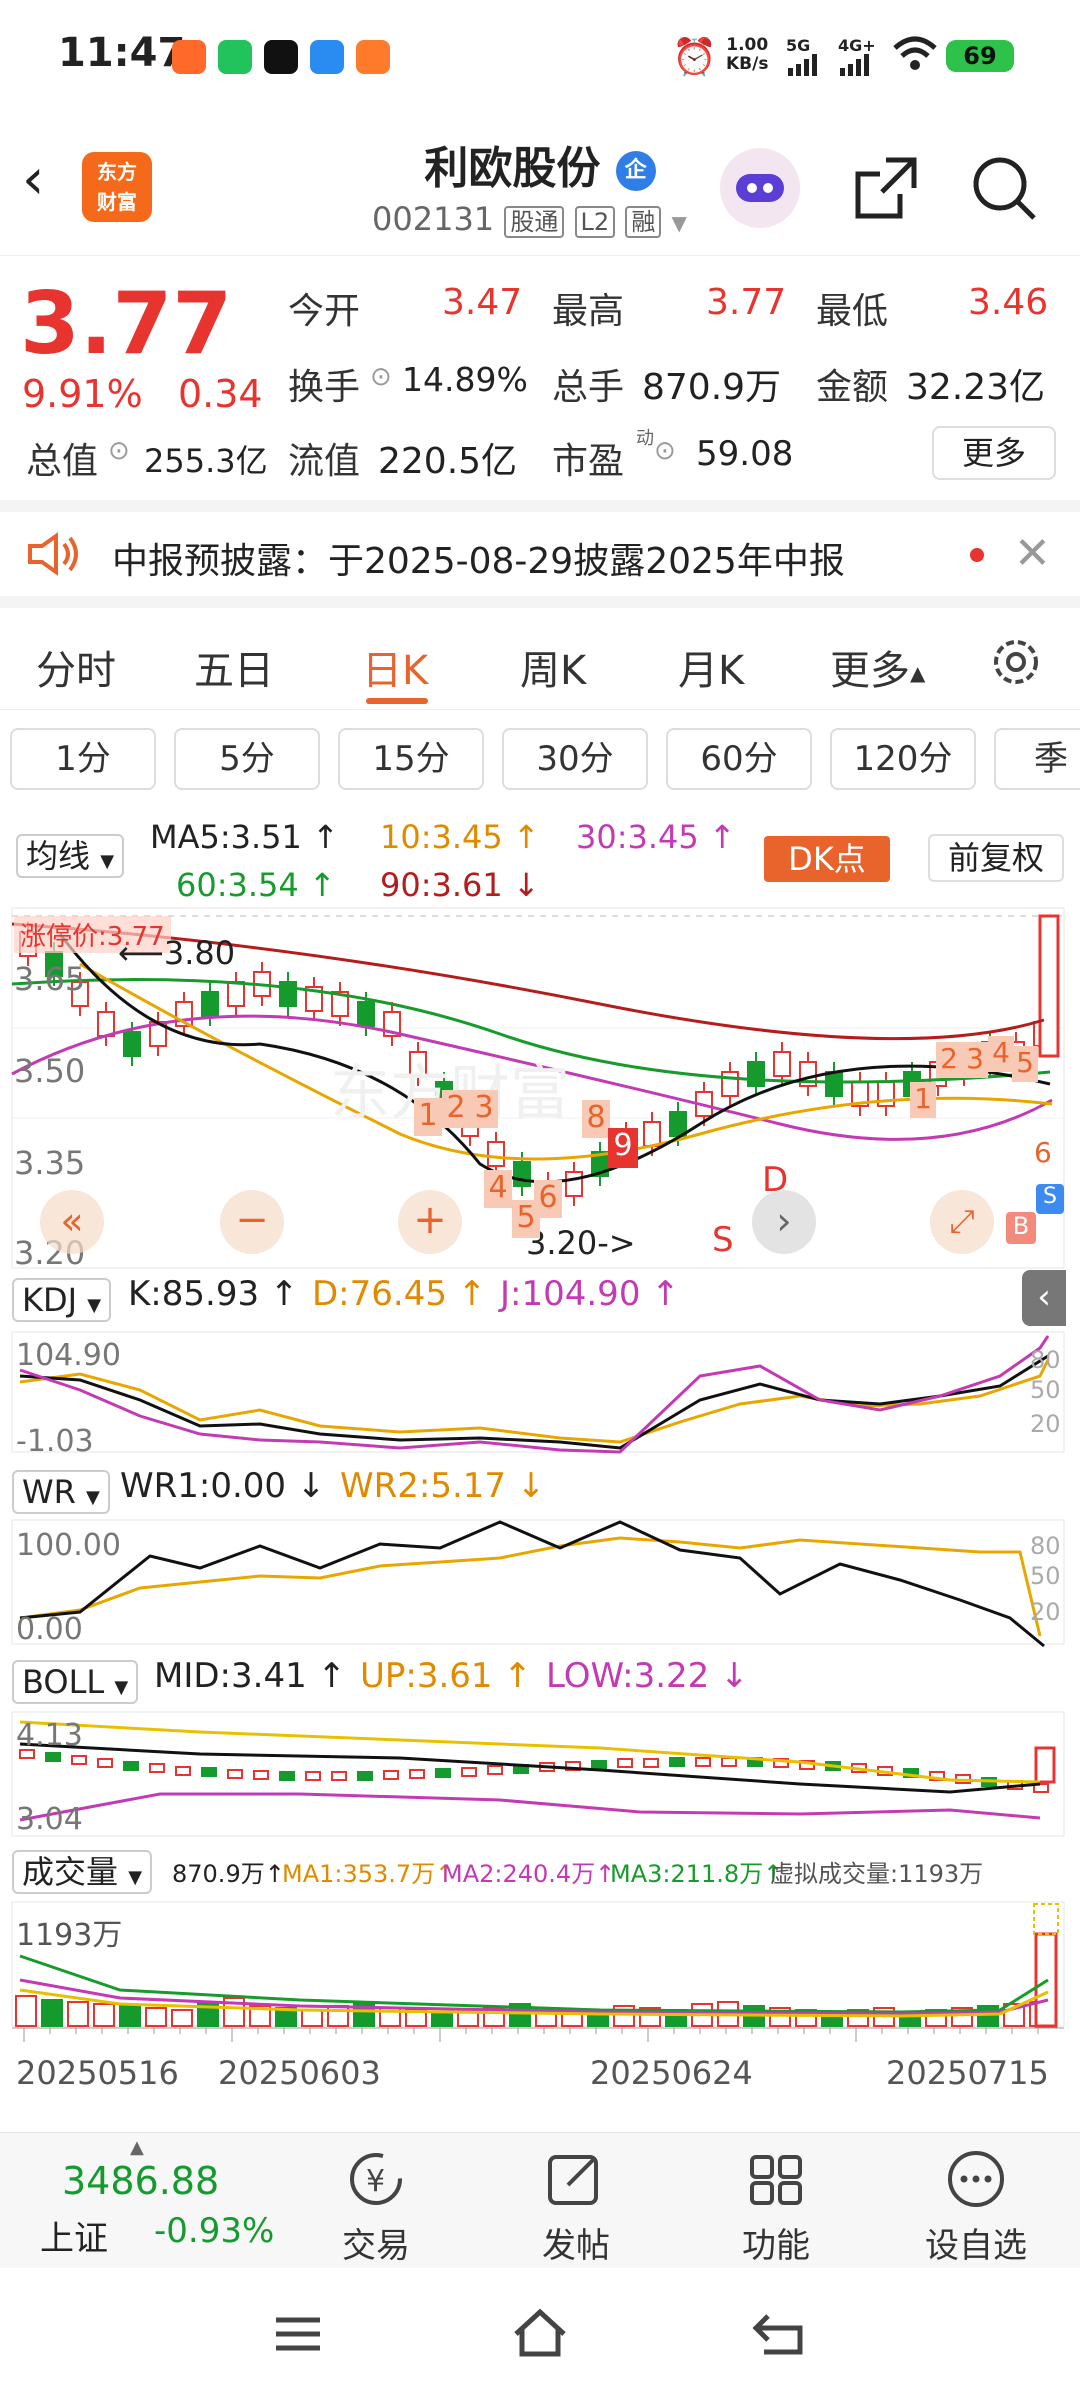 The image size is (1080, 2400). I want to click on share-icon, so click(885, 191).